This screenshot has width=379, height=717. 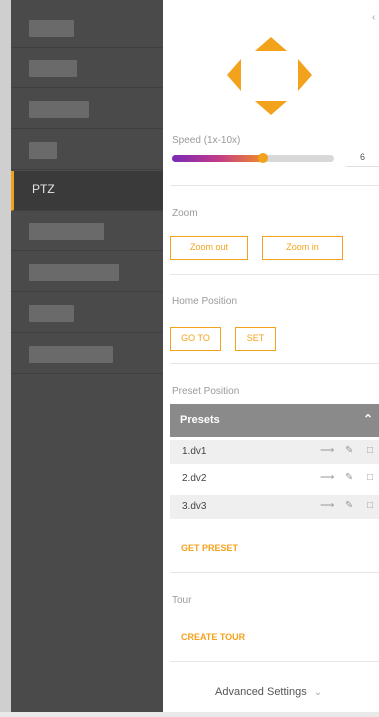 I want to click on preset-name: 1.dv1, so click(x=194, y=451).